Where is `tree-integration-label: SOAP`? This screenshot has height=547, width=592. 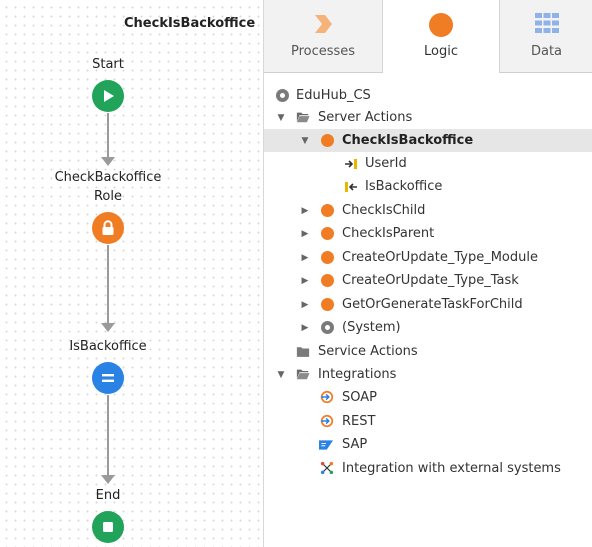 tree-integration-label: SOAP is located at coordinates (359, 397).